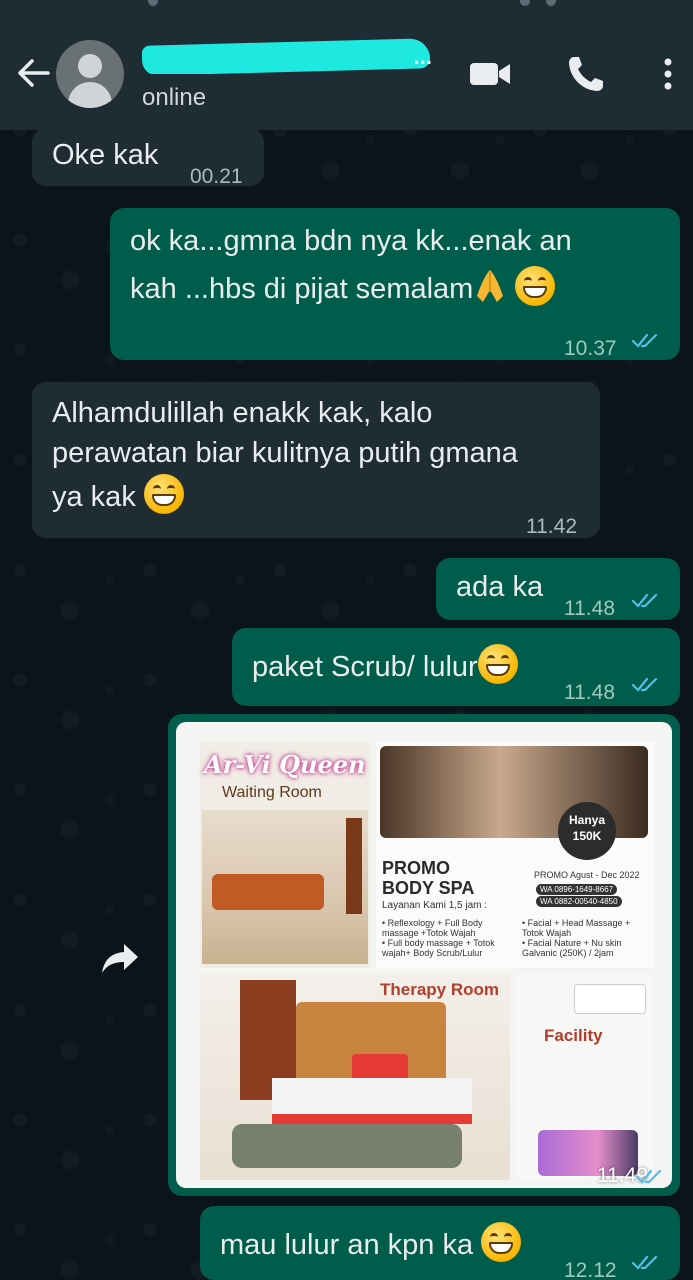 Image resolution: width=693 pixels, height=1280 pixels. I want to click on message-bubble-outgoing: mau lulur an kpn ka 12.12, so click(440, 1243).